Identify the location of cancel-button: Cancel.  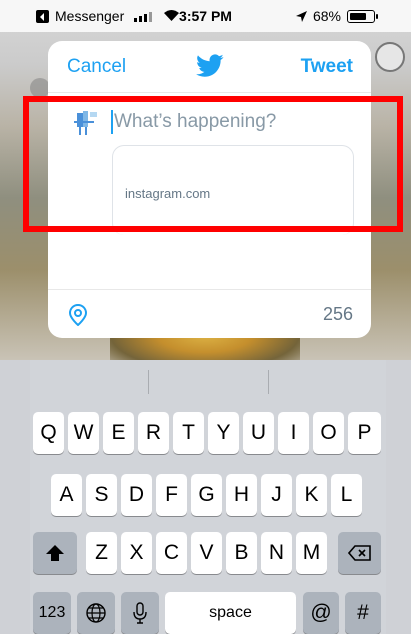
(96, 67).